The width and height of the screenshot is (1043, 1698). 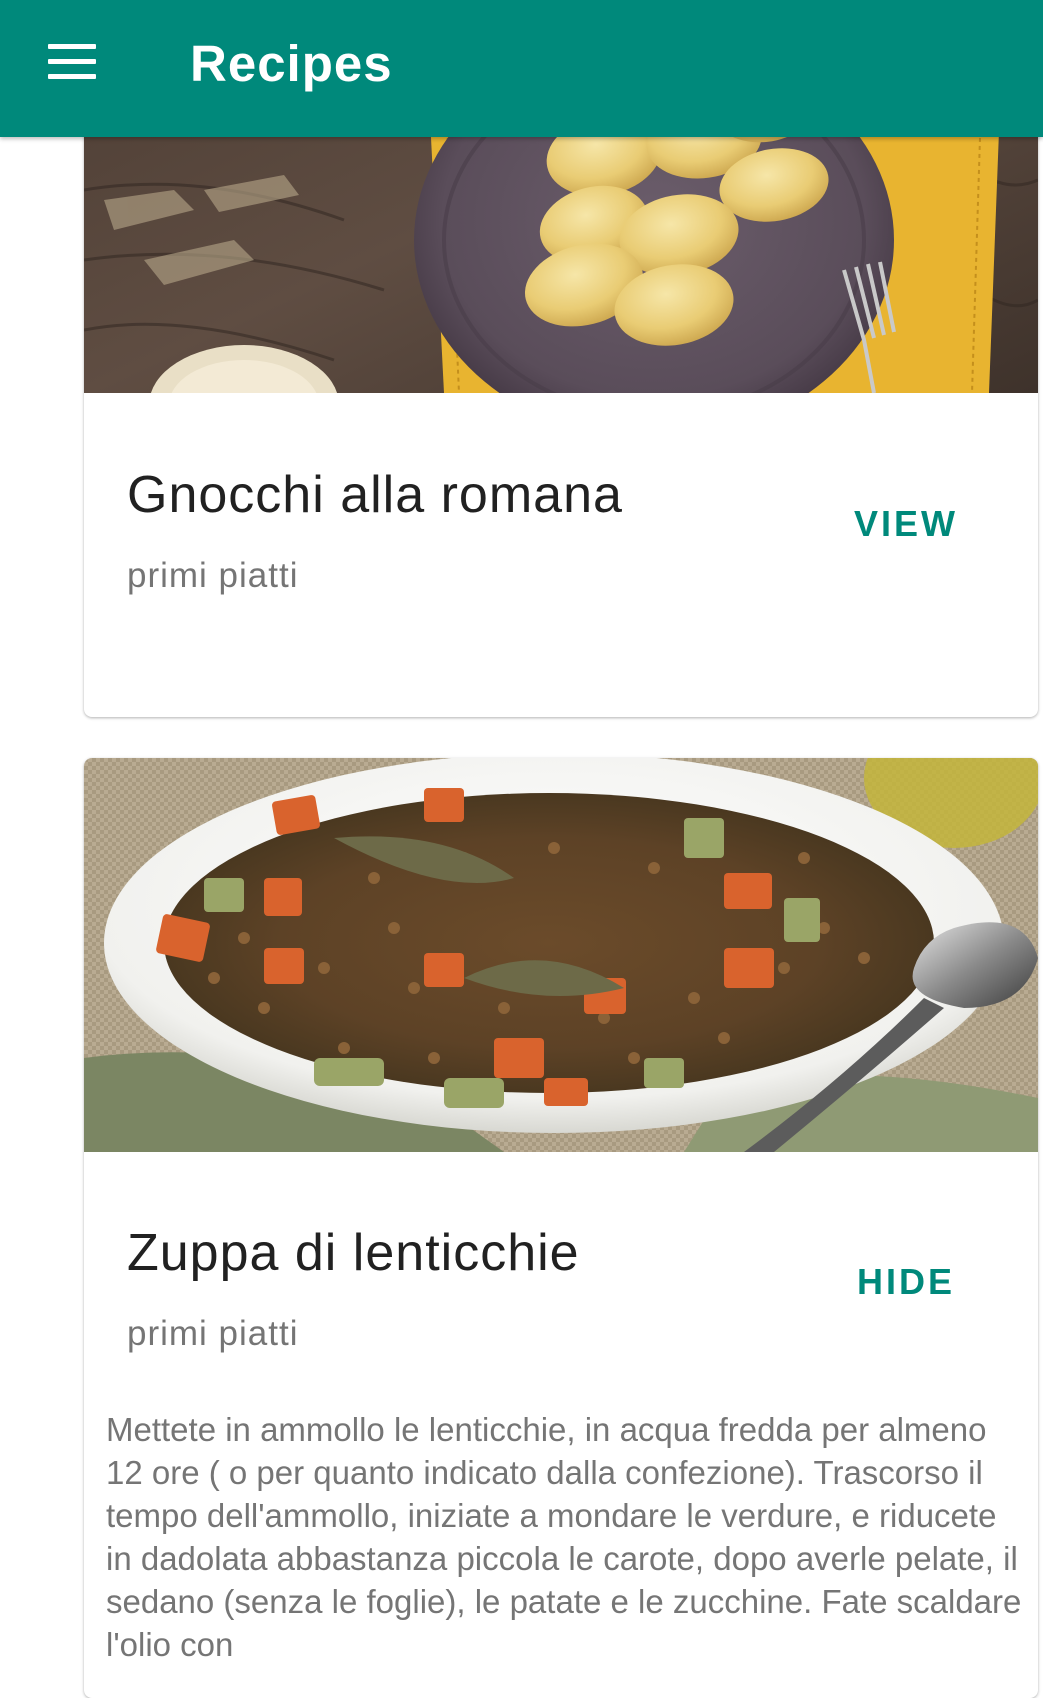 I want to click on view-button: VIEW, so click(x=906, y=524).